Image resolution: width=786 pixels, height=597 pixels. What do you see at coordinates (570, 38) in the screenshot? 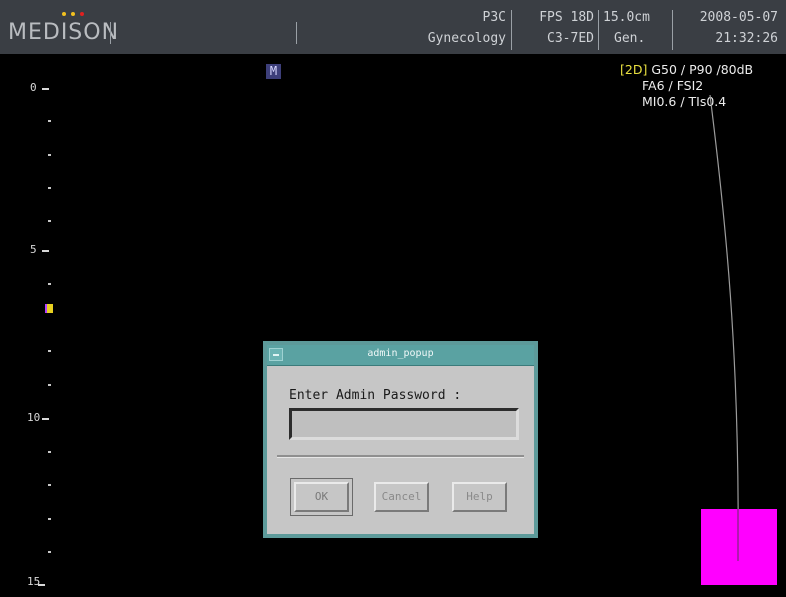
I see `transducer-label: C3-7ED` at bounding box center [570, 38].